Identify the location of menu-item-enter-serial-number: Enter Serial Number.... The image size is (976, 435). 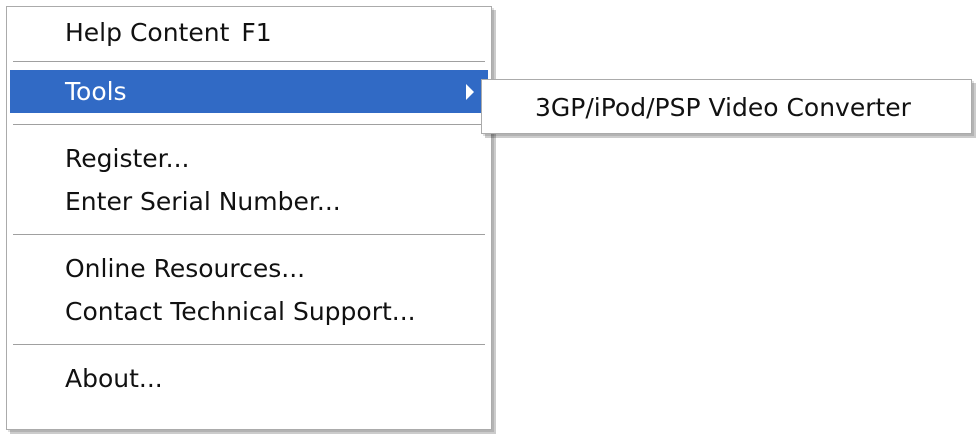
(249, 201).